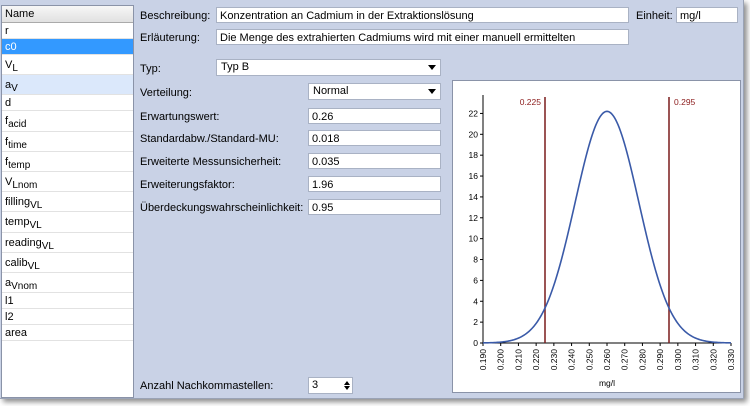 This screenshot has width=750, height=406. I want to click on spin-down-icon, so click(347, 388).